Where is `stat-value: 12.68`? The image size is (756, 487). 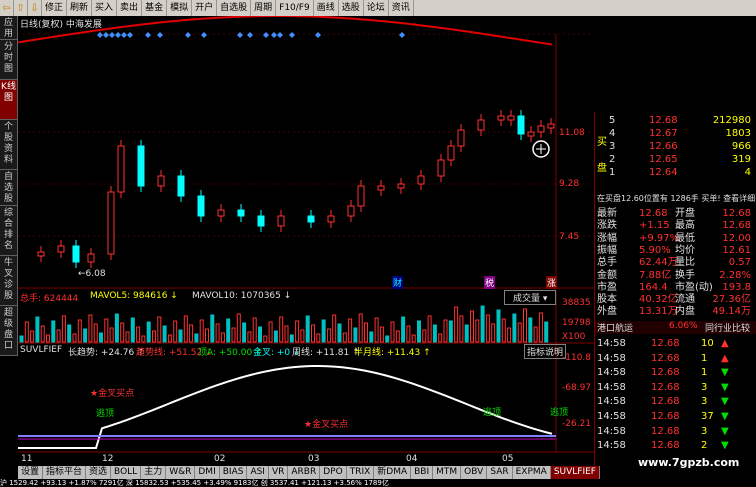 stat-value: 12.68 is located at coordinates (653, 213).